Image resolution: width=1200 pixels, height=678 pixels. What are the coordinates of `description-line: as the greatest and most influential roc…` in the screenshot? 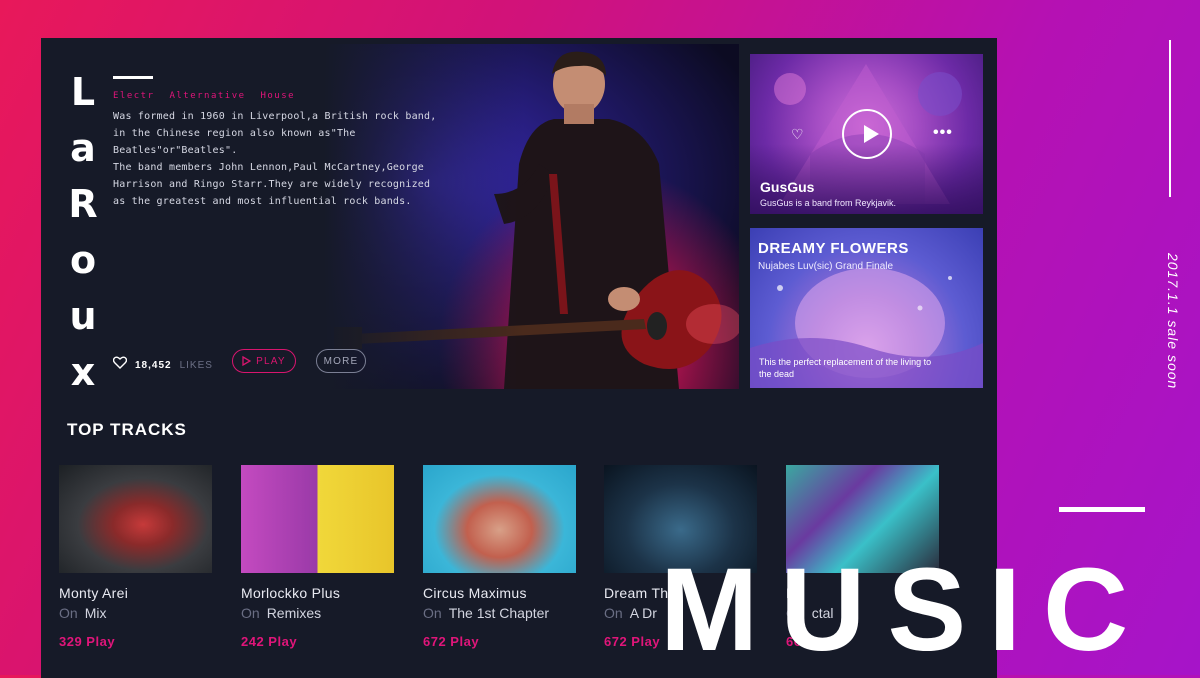 It's located at (262, 201).